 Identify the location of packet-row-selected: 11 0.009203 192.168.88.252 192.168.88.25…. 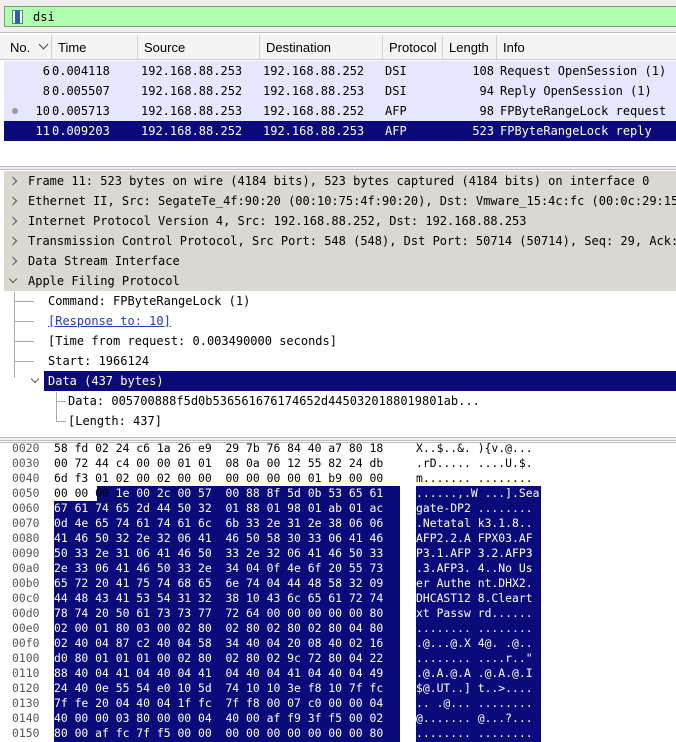
(340, 131).